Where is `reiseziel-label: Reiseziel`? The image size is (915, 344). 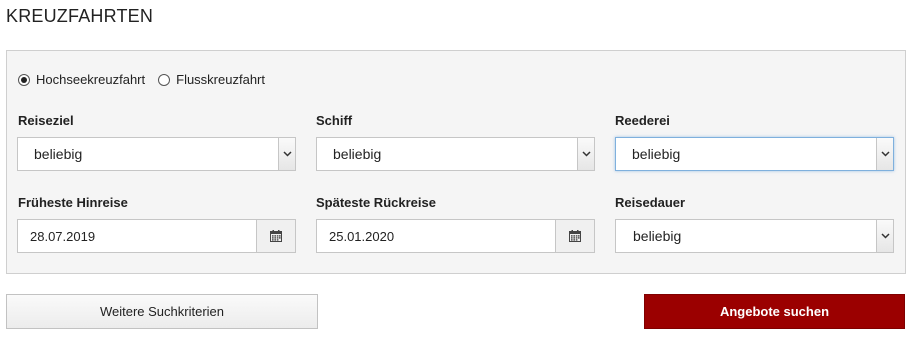
reiseziel-label: Reiseziel is located at coordinates (46, 120).